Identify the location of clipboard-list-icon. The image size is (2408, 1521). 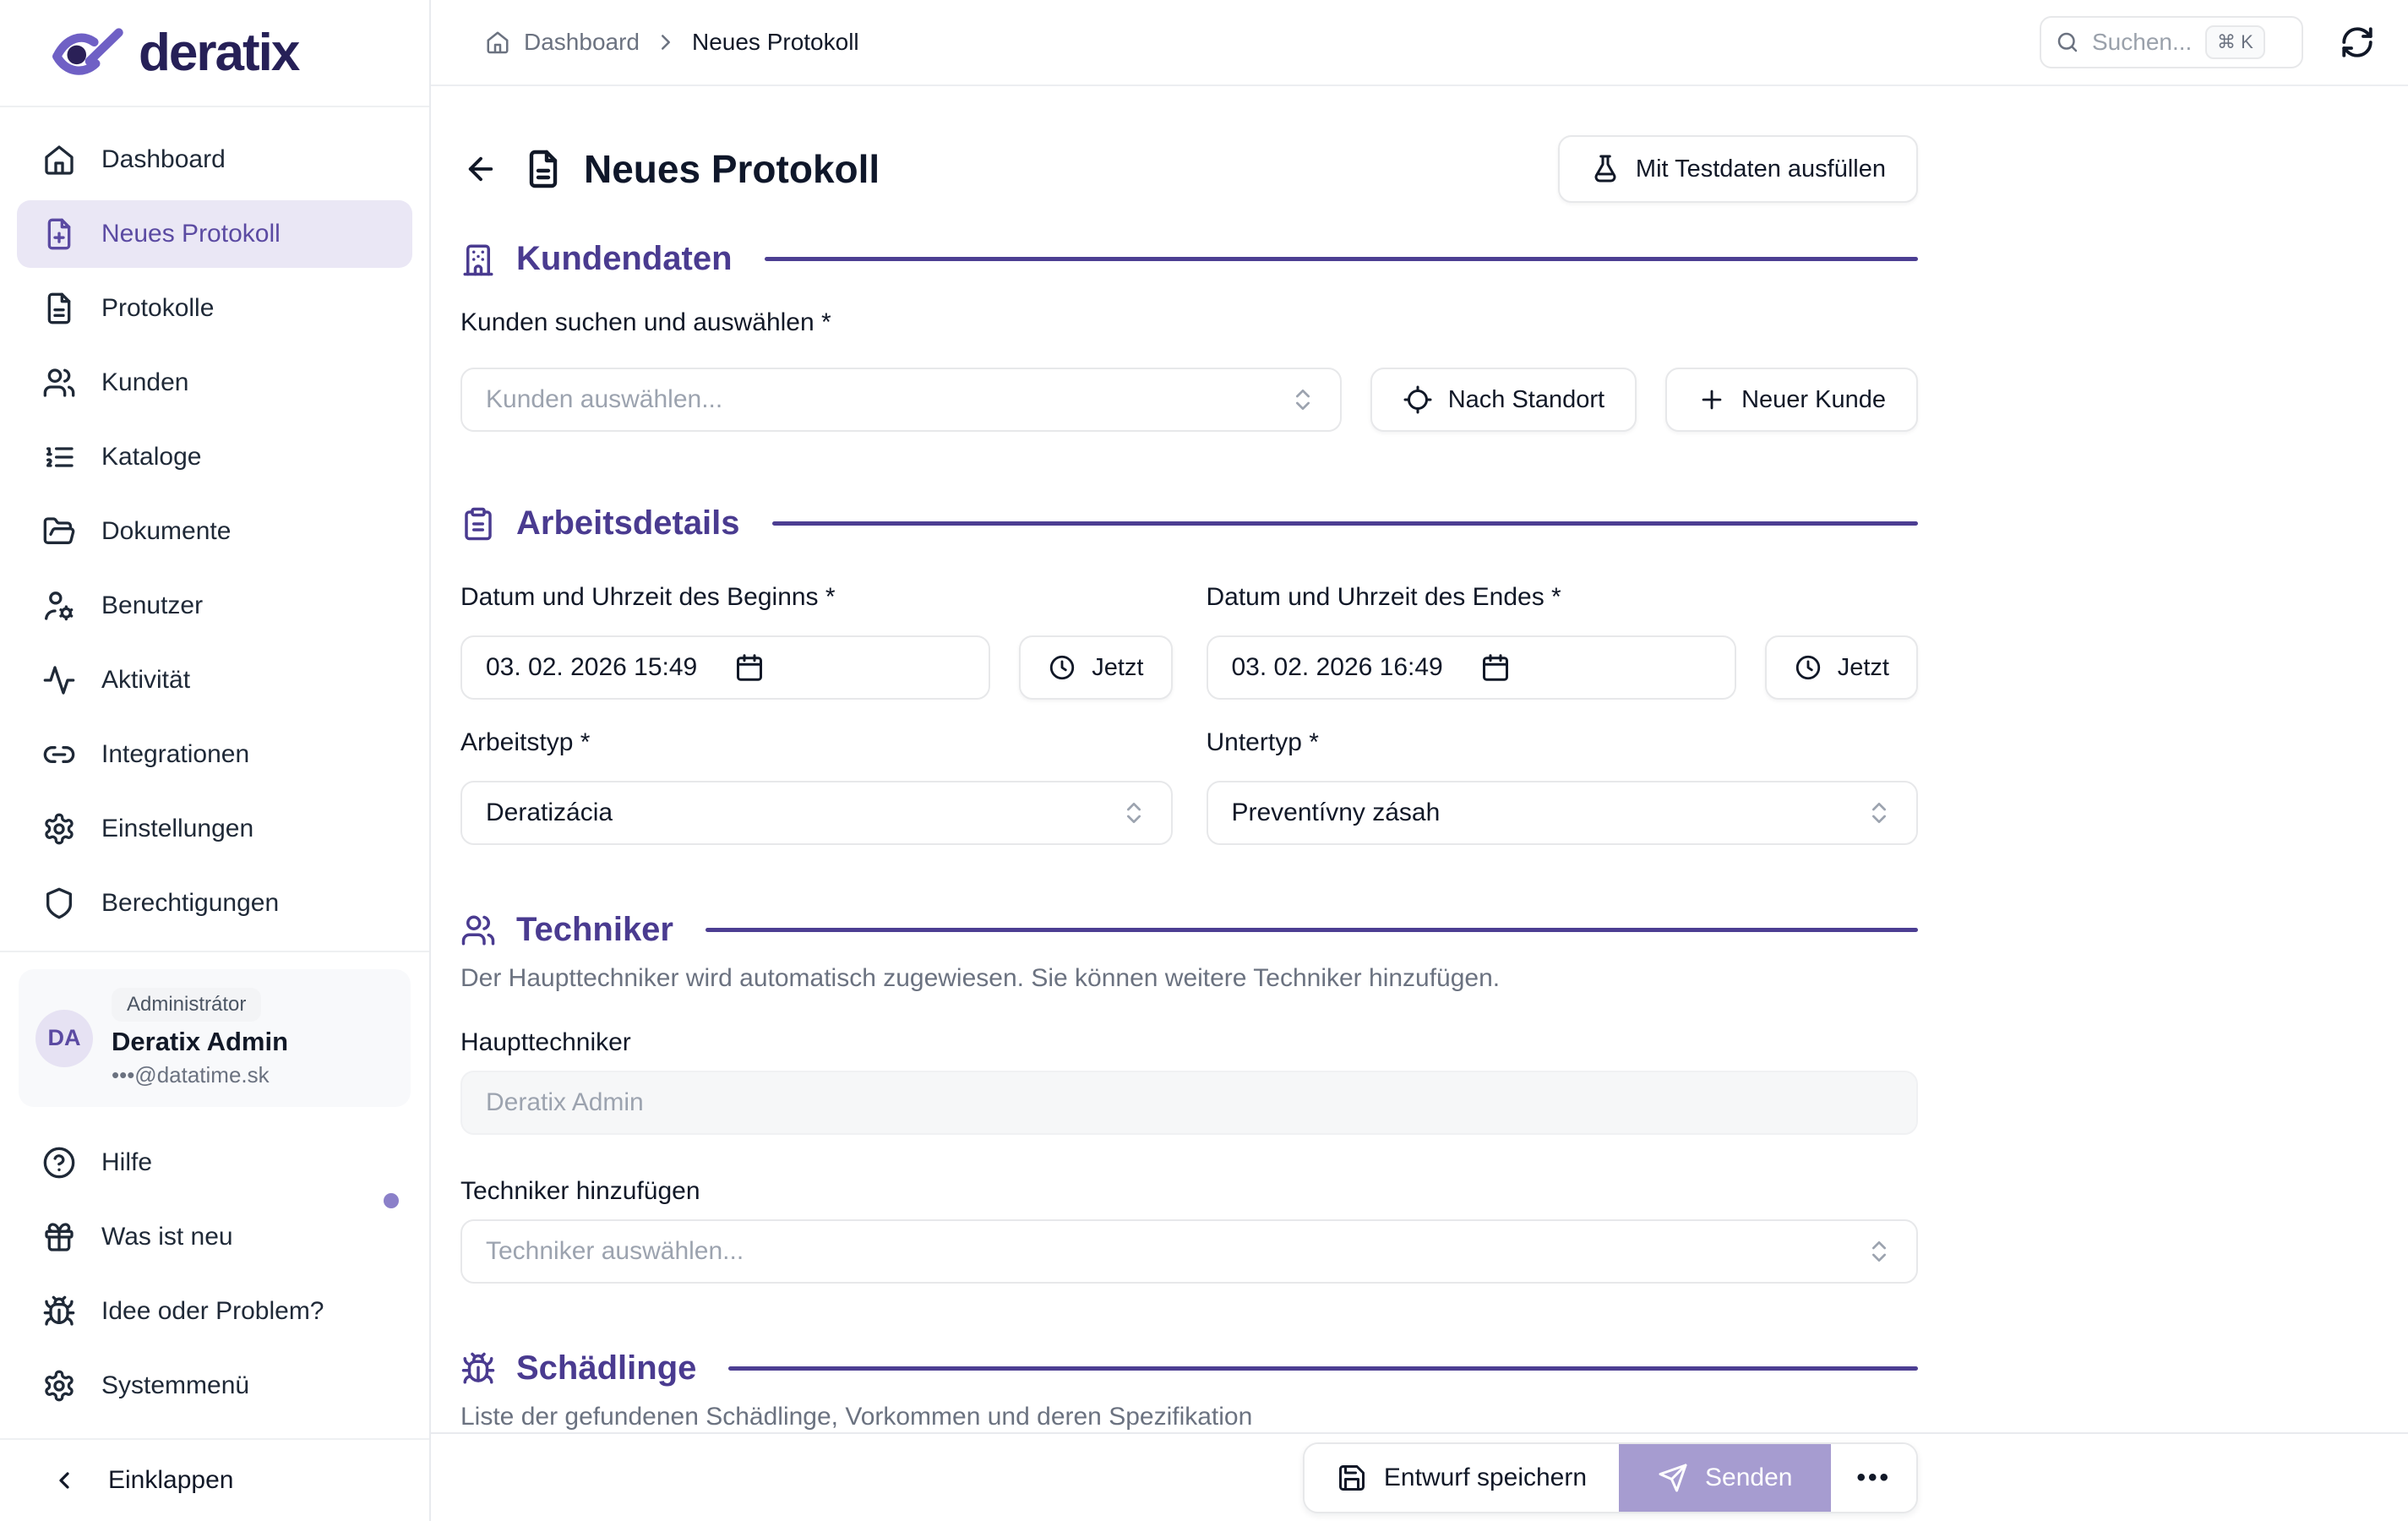
(478, 523).